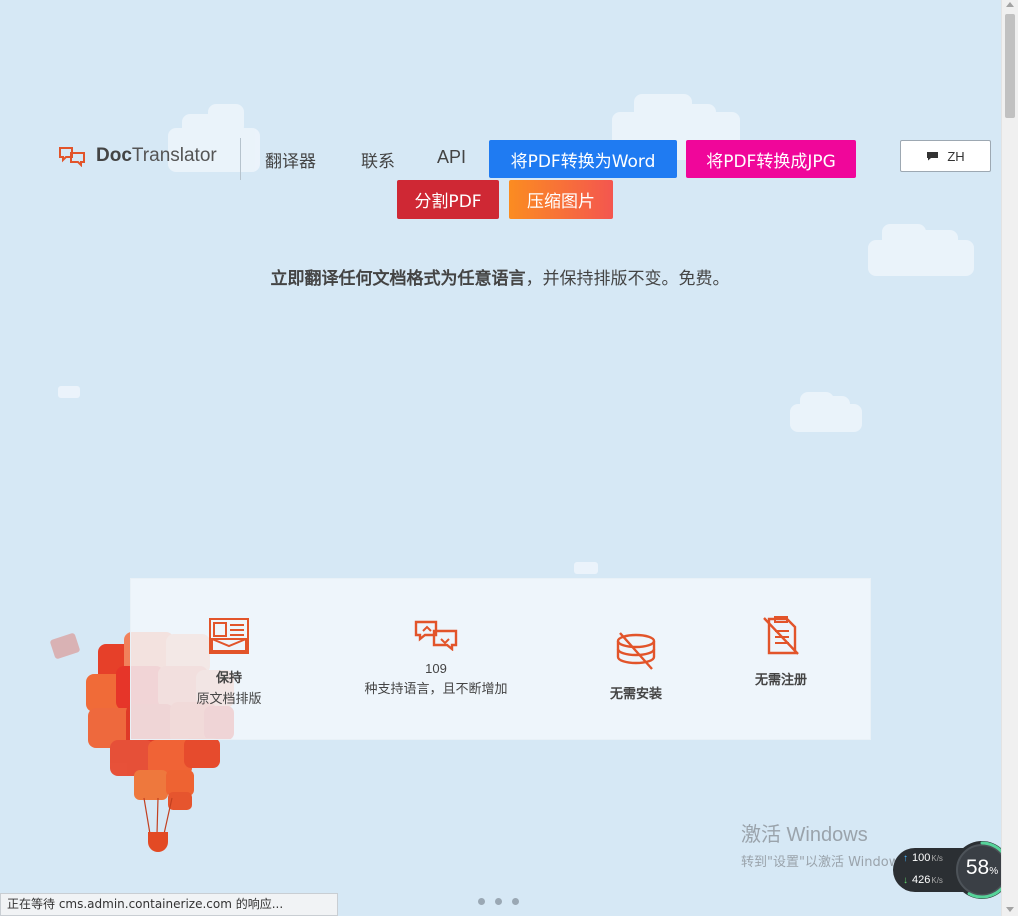 The image size is (1018, 916). I want to click on network-speed-widget: ↑ 100 K/s ↓ 426 K/s 58%, so click(953, 870).